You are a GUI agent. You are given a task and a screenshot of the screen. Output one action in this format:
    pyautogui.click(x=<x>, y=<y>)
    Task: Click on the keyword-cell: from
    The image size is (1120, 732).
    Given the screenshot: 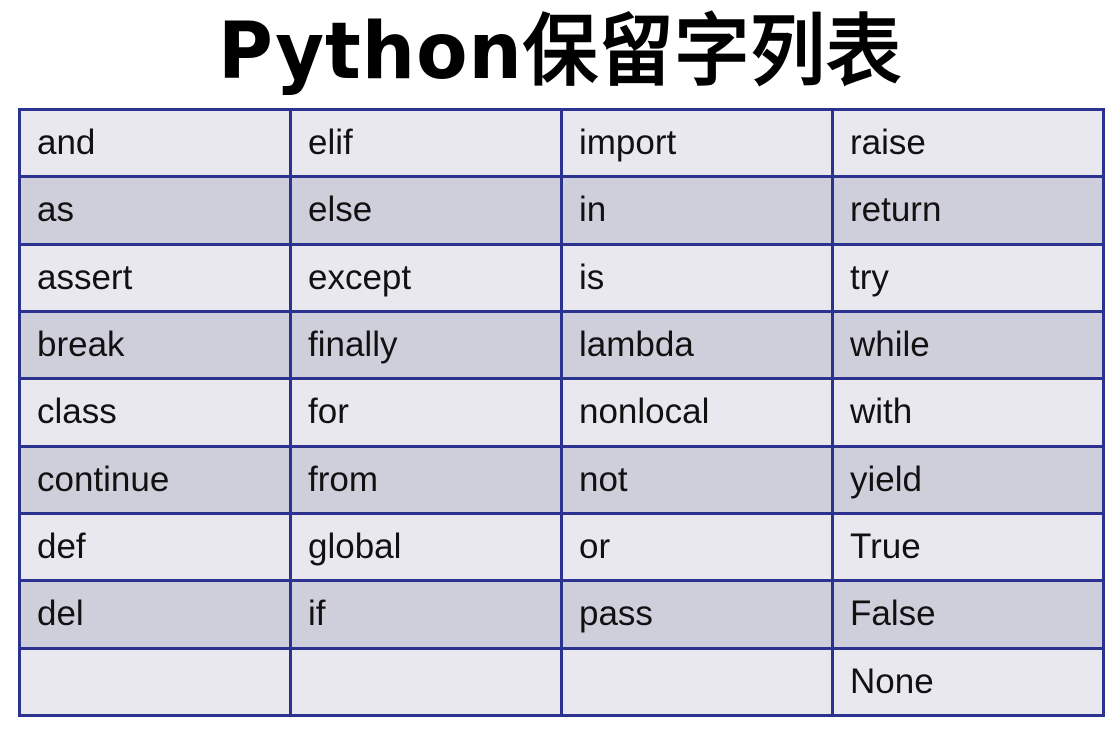 What is the action you would take?
    pyautogui.click(x=426, y=479)
    